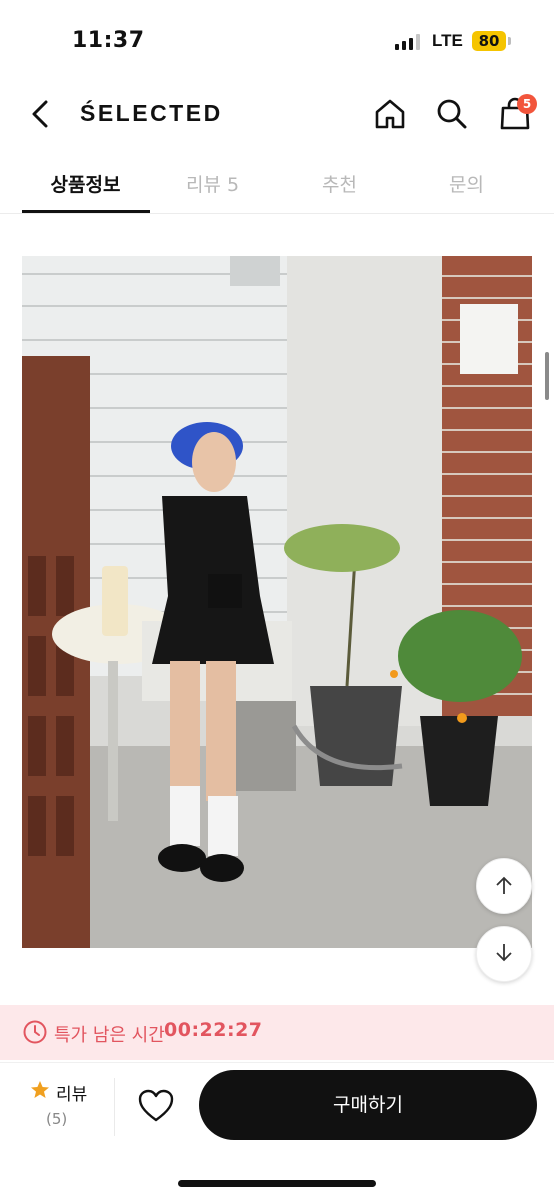 The height and width of the screenshot is (1200, 554). I want to click on tab-recommend: 추천, so click(339, 183).